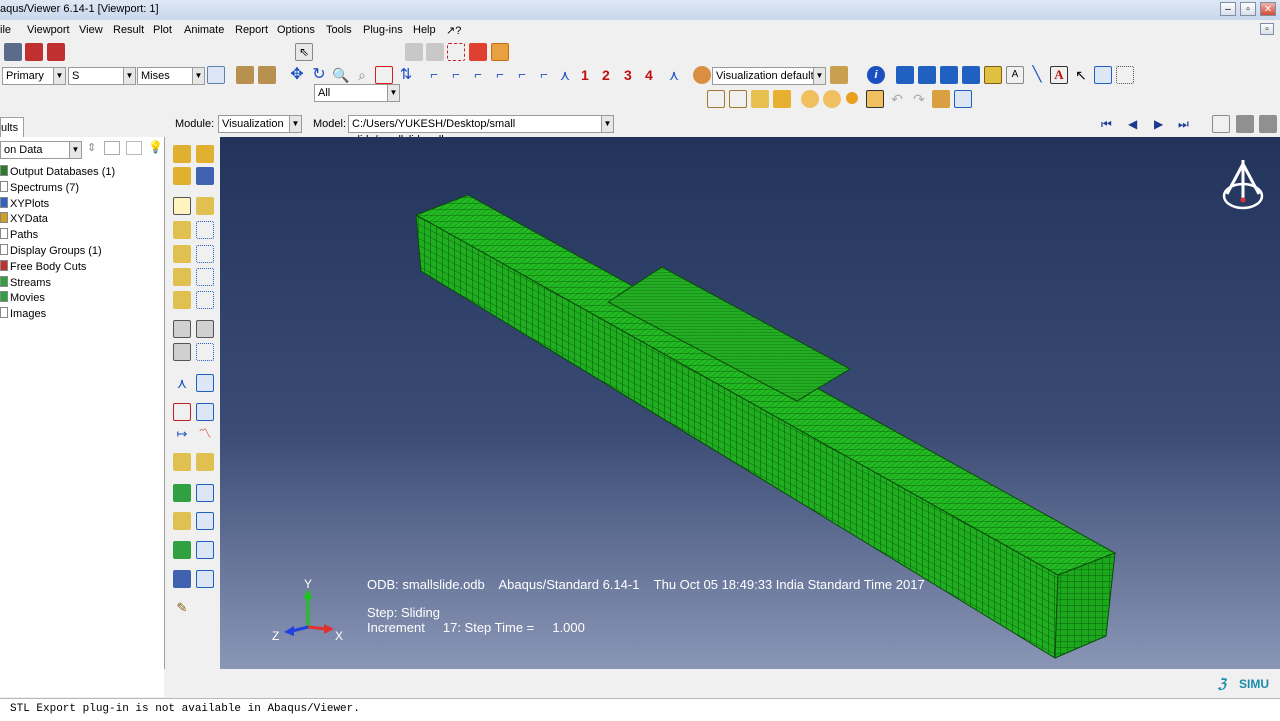  I want to click on plot-contours-icon, so click(182, 300).